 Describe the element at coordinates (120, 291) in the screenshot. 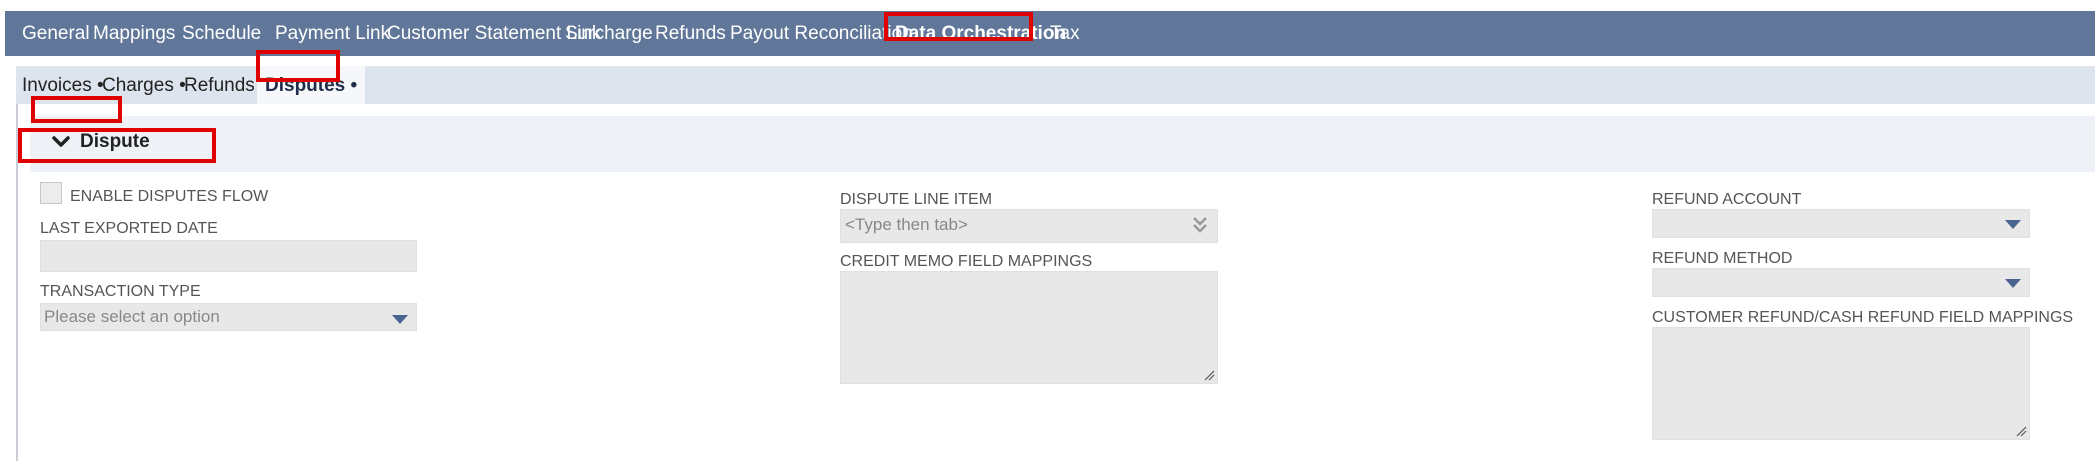

I see `transaction-type-label: TRANSACTION TYPE` at that location.